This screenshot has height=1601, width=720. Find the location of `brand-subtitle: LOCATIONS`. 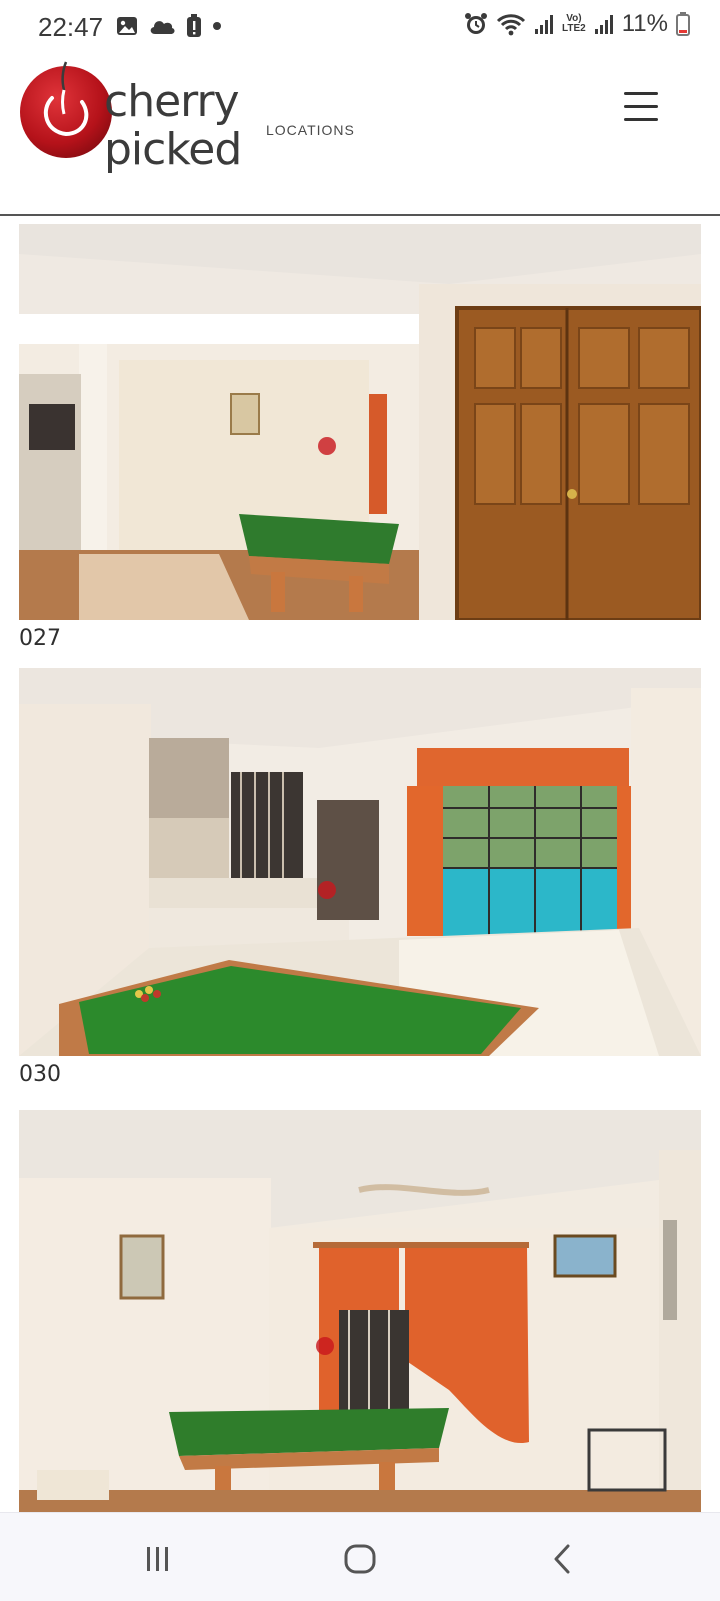

brand-subtitle: LOCATIONS is located at coordinates (310, 130).